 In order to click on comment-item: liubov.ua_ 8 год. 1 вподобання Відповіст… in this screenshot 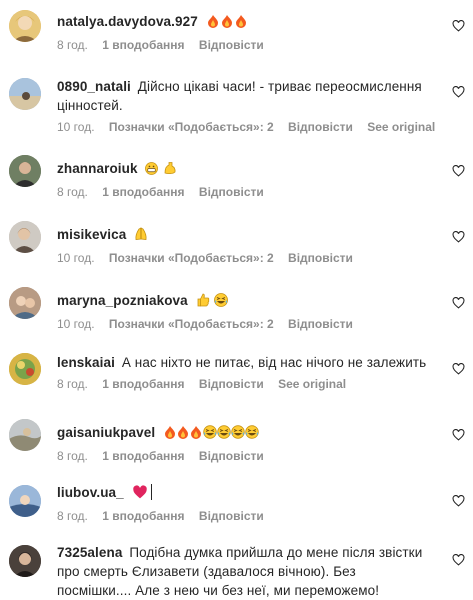, I will do `click(236, 504)`.